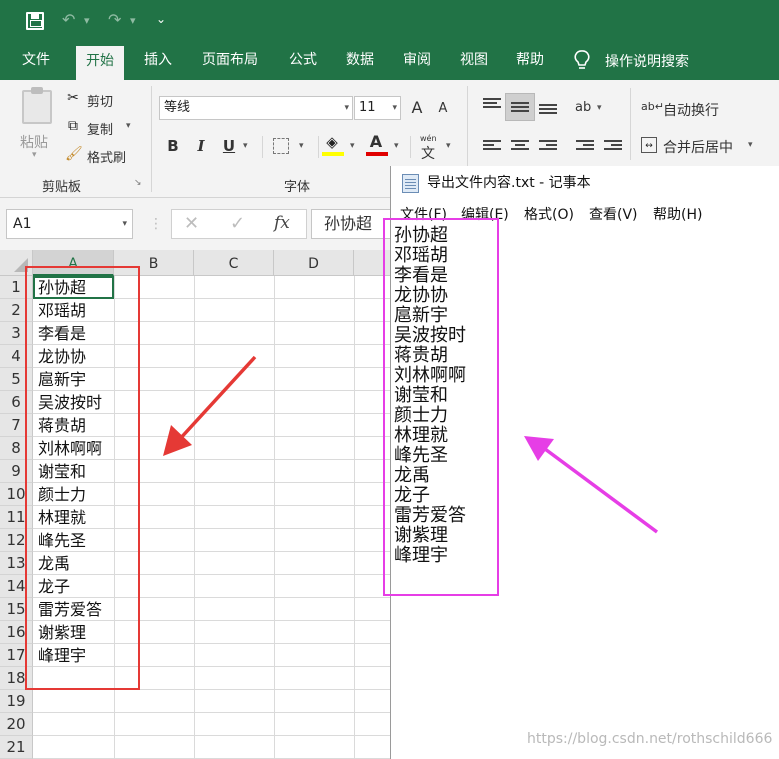 This screenshot has height=759, width=779. Describe the element at coordinates (389, 21) in the screenshot. I see `excel-title-bar: ↶ ▾ ↷ ▾ ⌄` at that location.